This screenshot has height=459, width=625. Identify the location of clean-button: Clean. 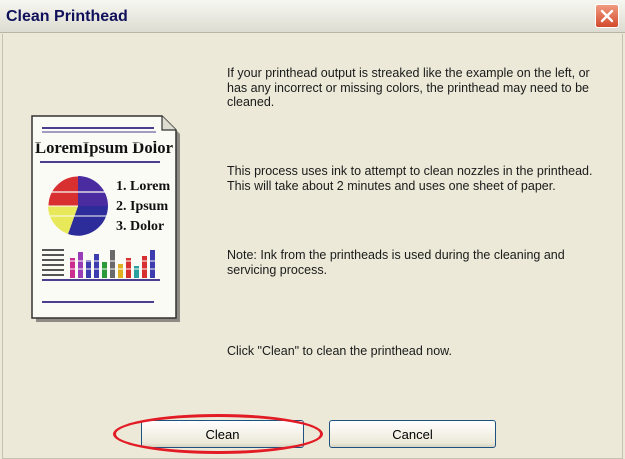
(222, 434).